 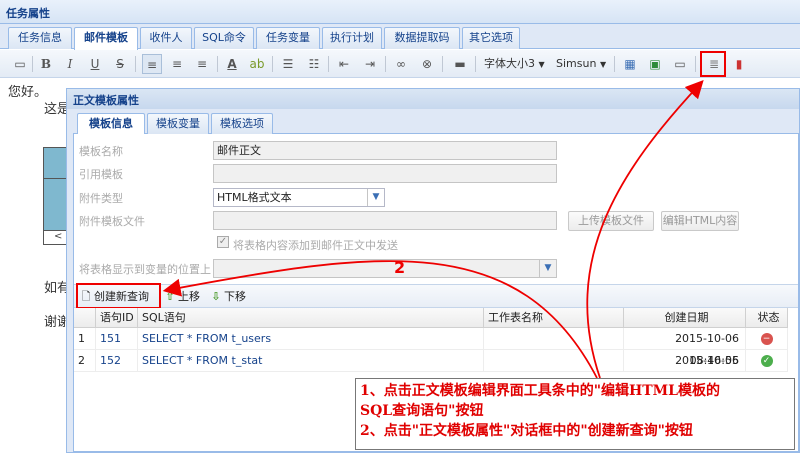 What do you see at coordinates (526, 431) in the screenshot?
I see `annotation-line: 2、点击"正文模板属性"对话框中的"创建新查询"按钮` at bounding box center [526, 431].